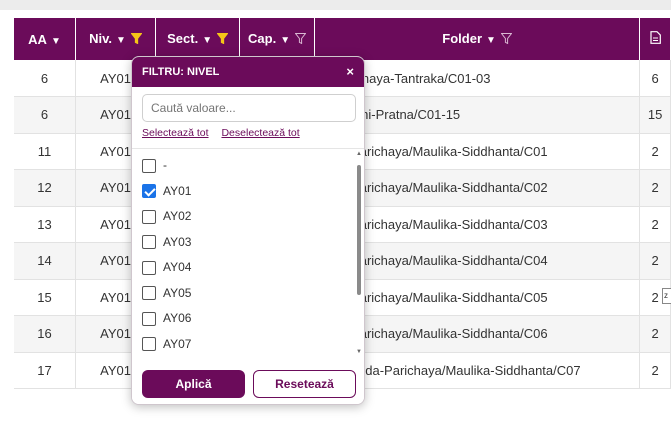 The height and width of the screenshot is (432, 671). Describe the element at coordinates (350, 72) in the screenshot. I see `close-icon: ×` at that location.